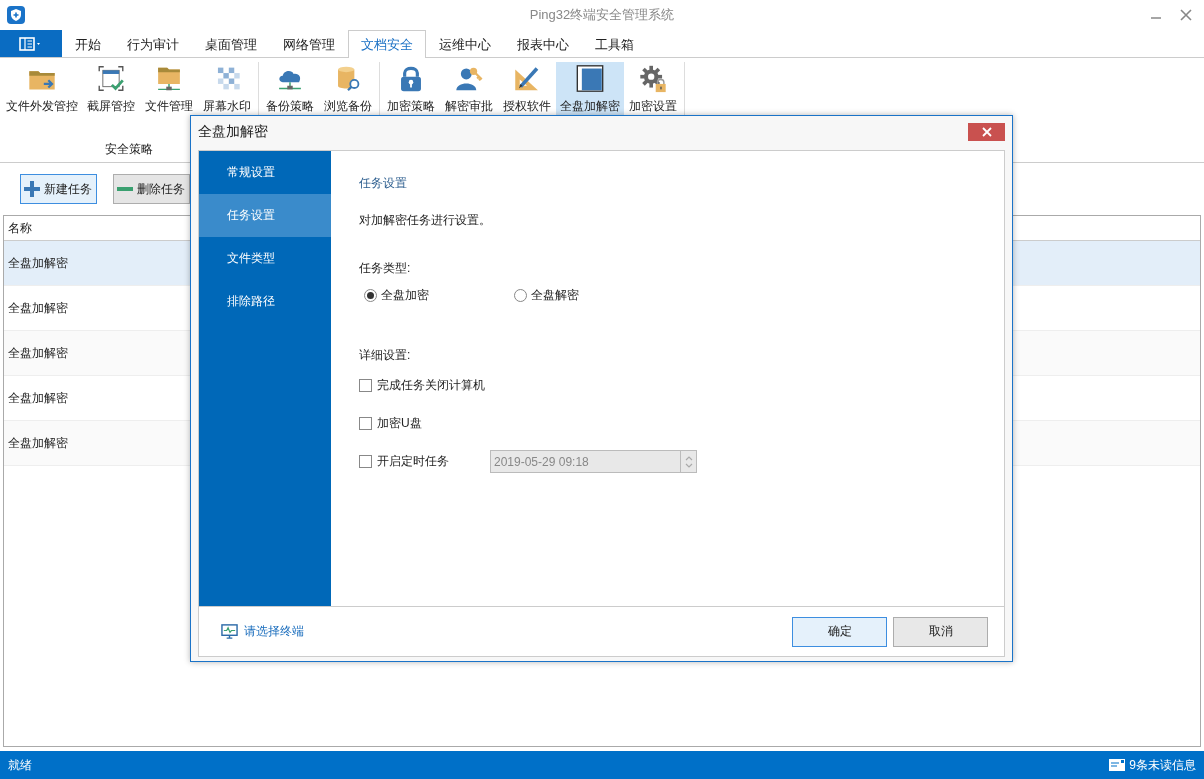 The width and height of the screenshot is (1204, 779). Describe the element at coordinates (688, 461) in the screenshot. I see `spinner-arrows-icon` at that location.